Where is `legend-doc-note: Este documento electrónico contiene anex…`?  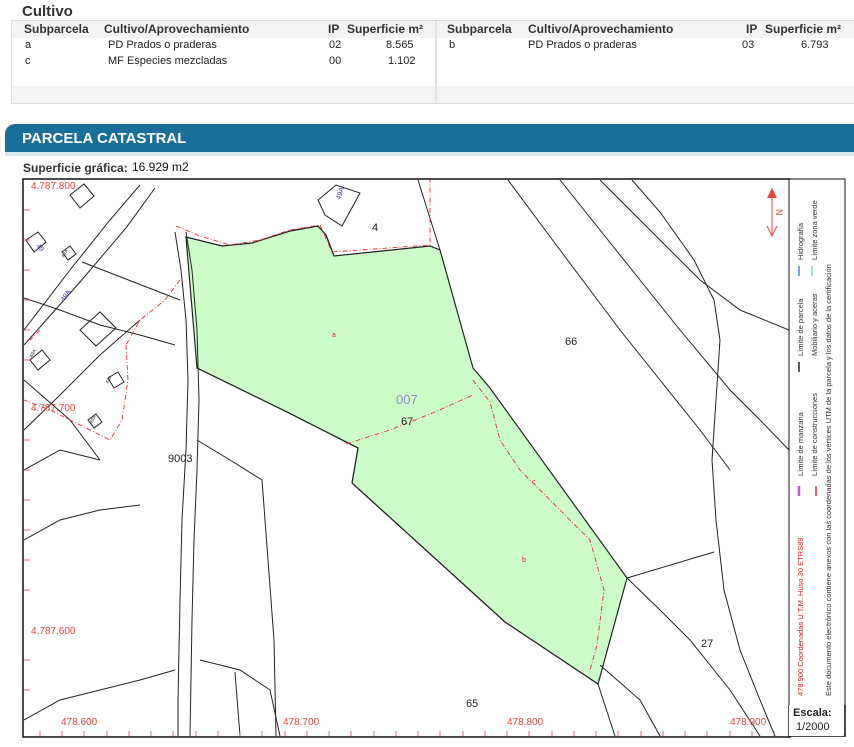 legend-doc-note: Este documento electrónico contiene anex… is located at coordinates (828, 480).